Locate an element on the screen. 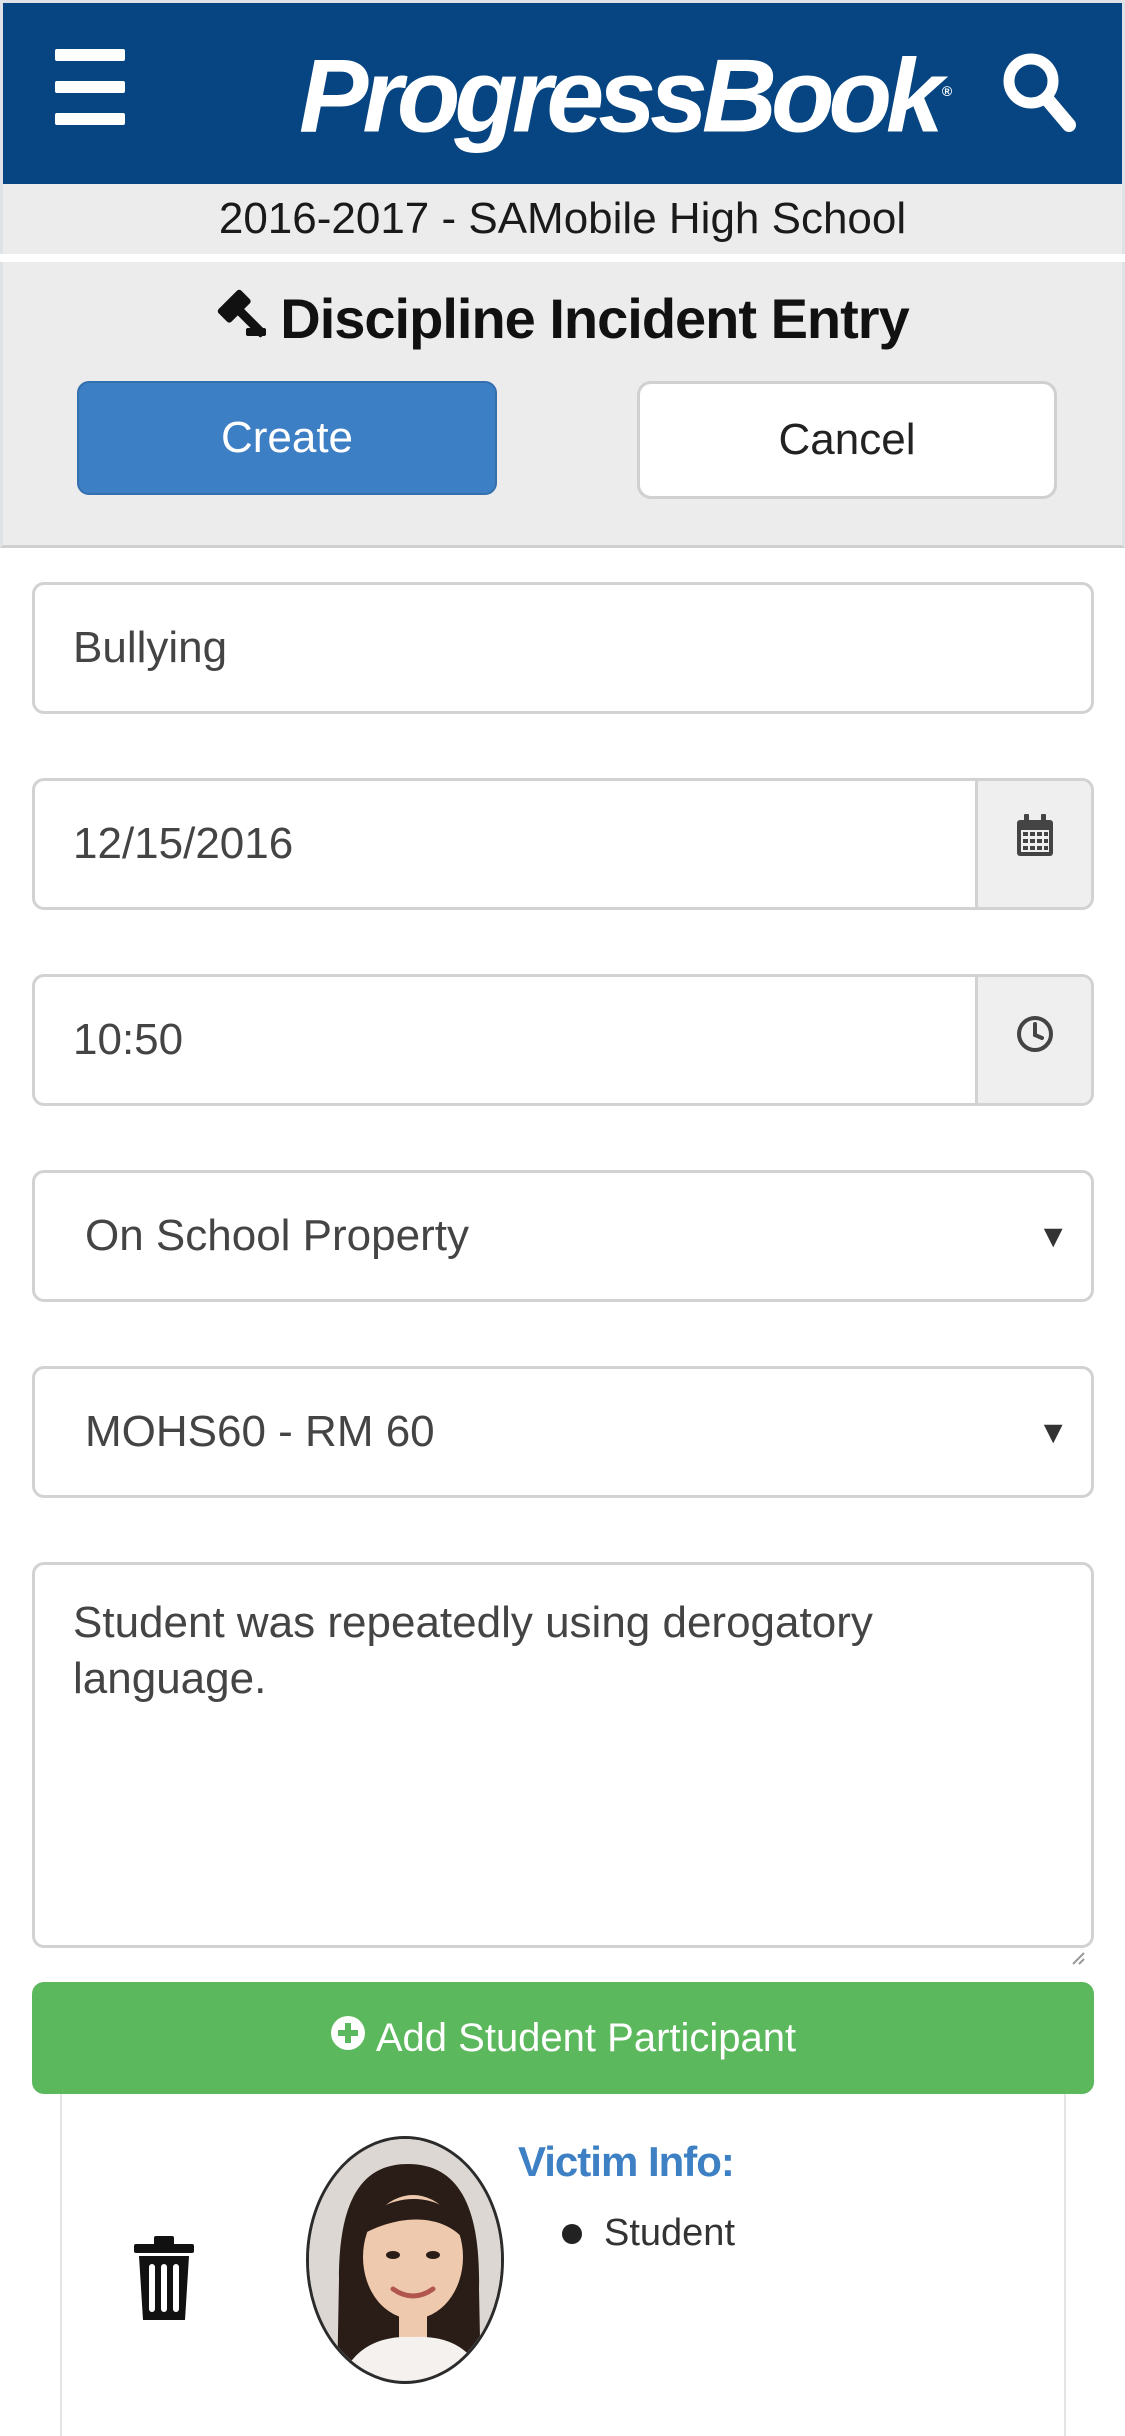  date-picker-button is located at coordinates (1033, 844).